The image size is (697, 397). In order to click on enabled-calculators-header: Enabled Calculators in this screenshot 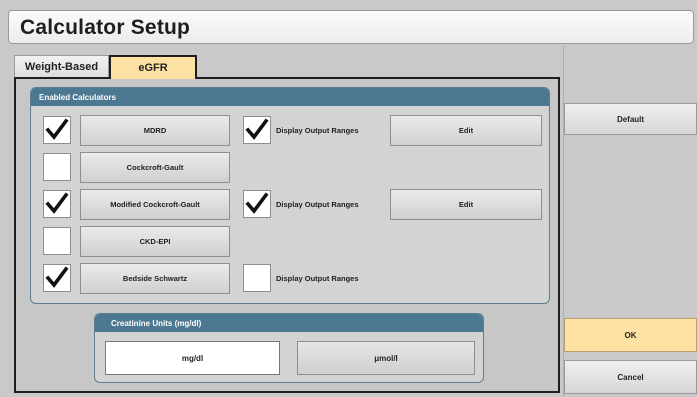, I will do `click(290, 97)`.